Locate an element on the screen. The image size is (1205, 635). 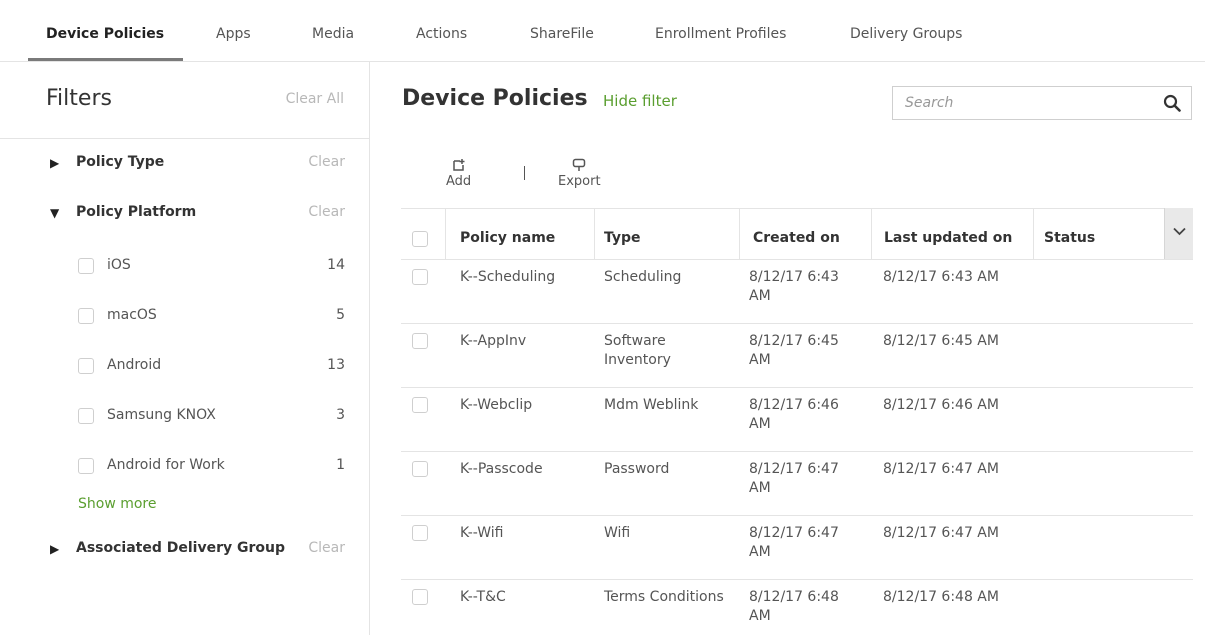
active-tab-indicator is located at coordinates (105, 59).